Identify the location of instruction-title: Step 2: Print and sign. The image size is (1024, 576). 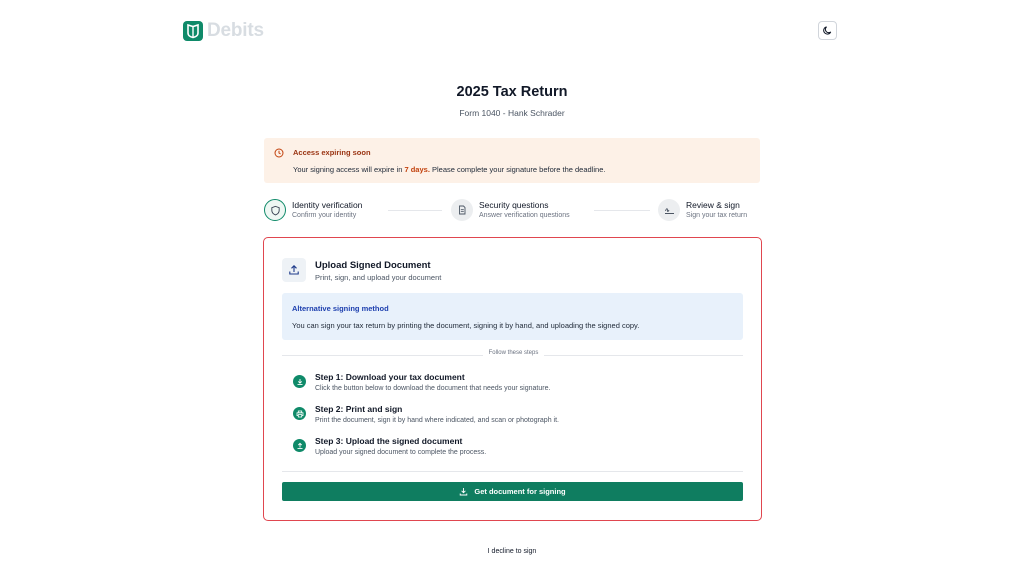
(359, 409).